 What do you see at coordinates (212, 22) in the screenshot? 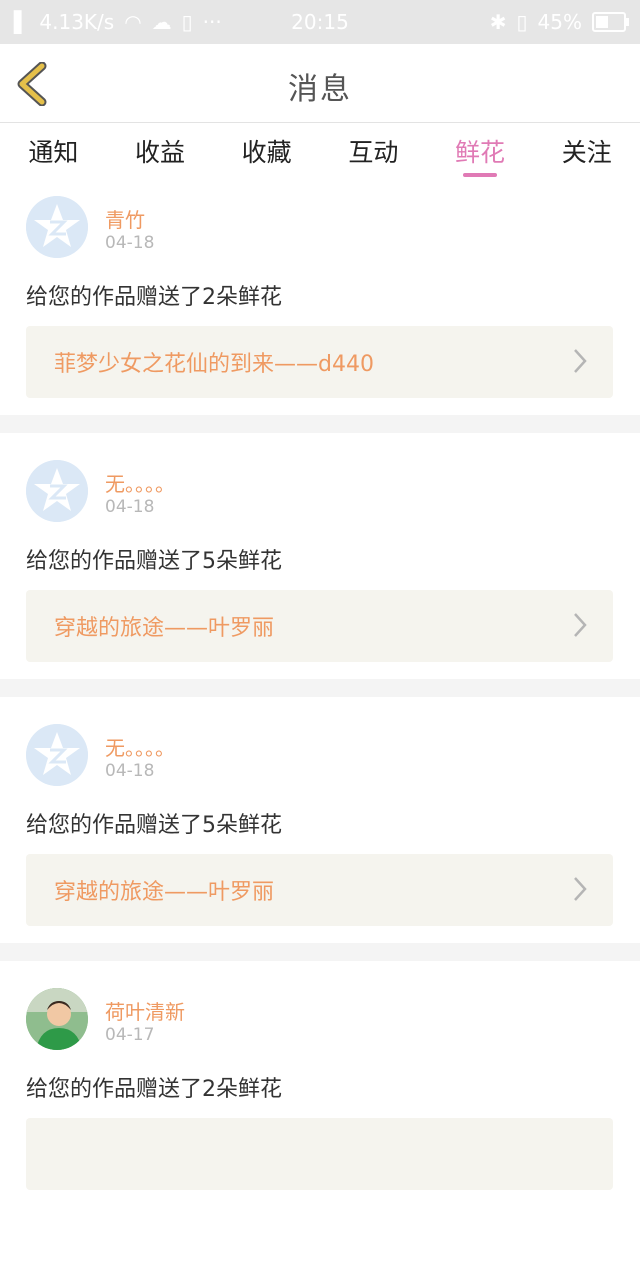
I see `more-icon: ···` at bounding box center [212, 22].